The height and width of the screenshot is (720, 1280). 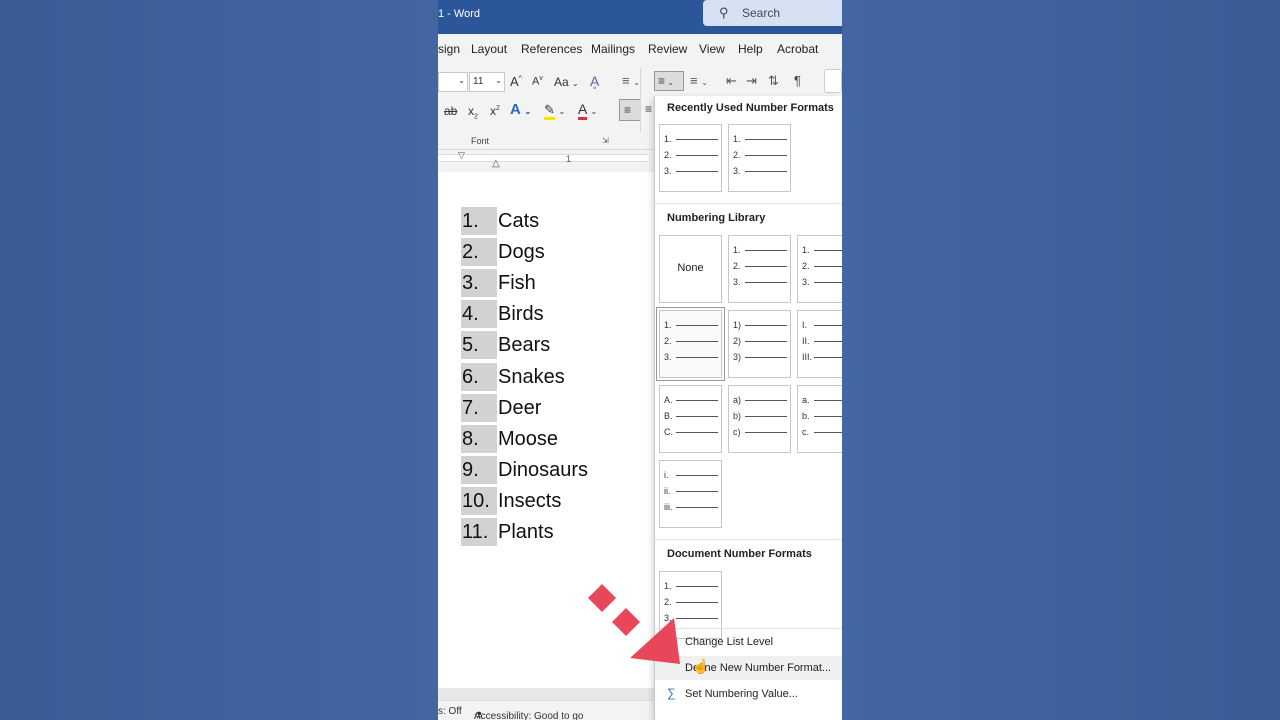 What do you see at coordinates (449, 49) in the screenshot?
I see `tab-design: sign` at bounding box center [449, 49].